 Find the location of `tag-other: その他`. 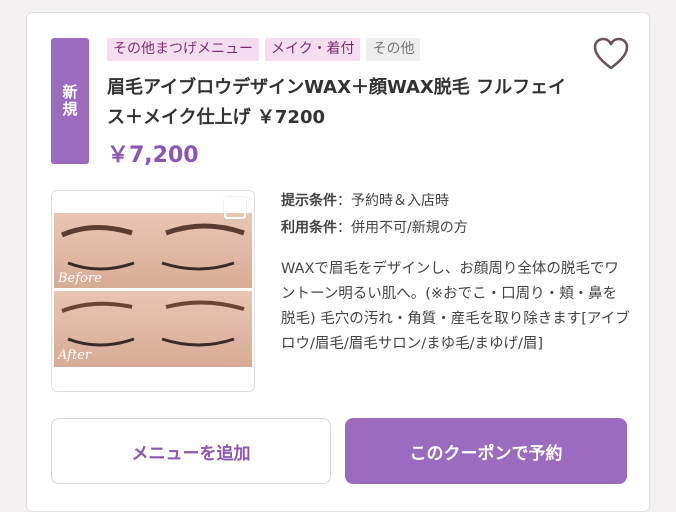

tag-other: その他 is located at coordinates (393, 49).